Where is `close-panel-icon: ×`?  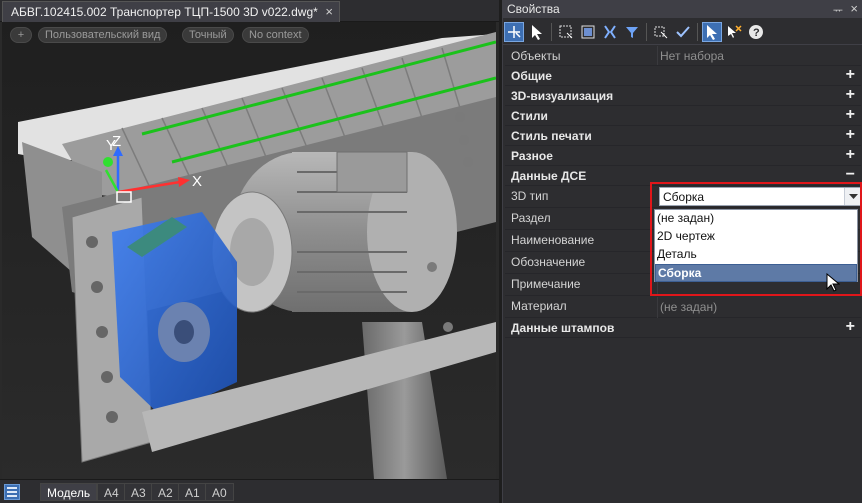
close-panel-icon: × is located at coordinates (854, 8).